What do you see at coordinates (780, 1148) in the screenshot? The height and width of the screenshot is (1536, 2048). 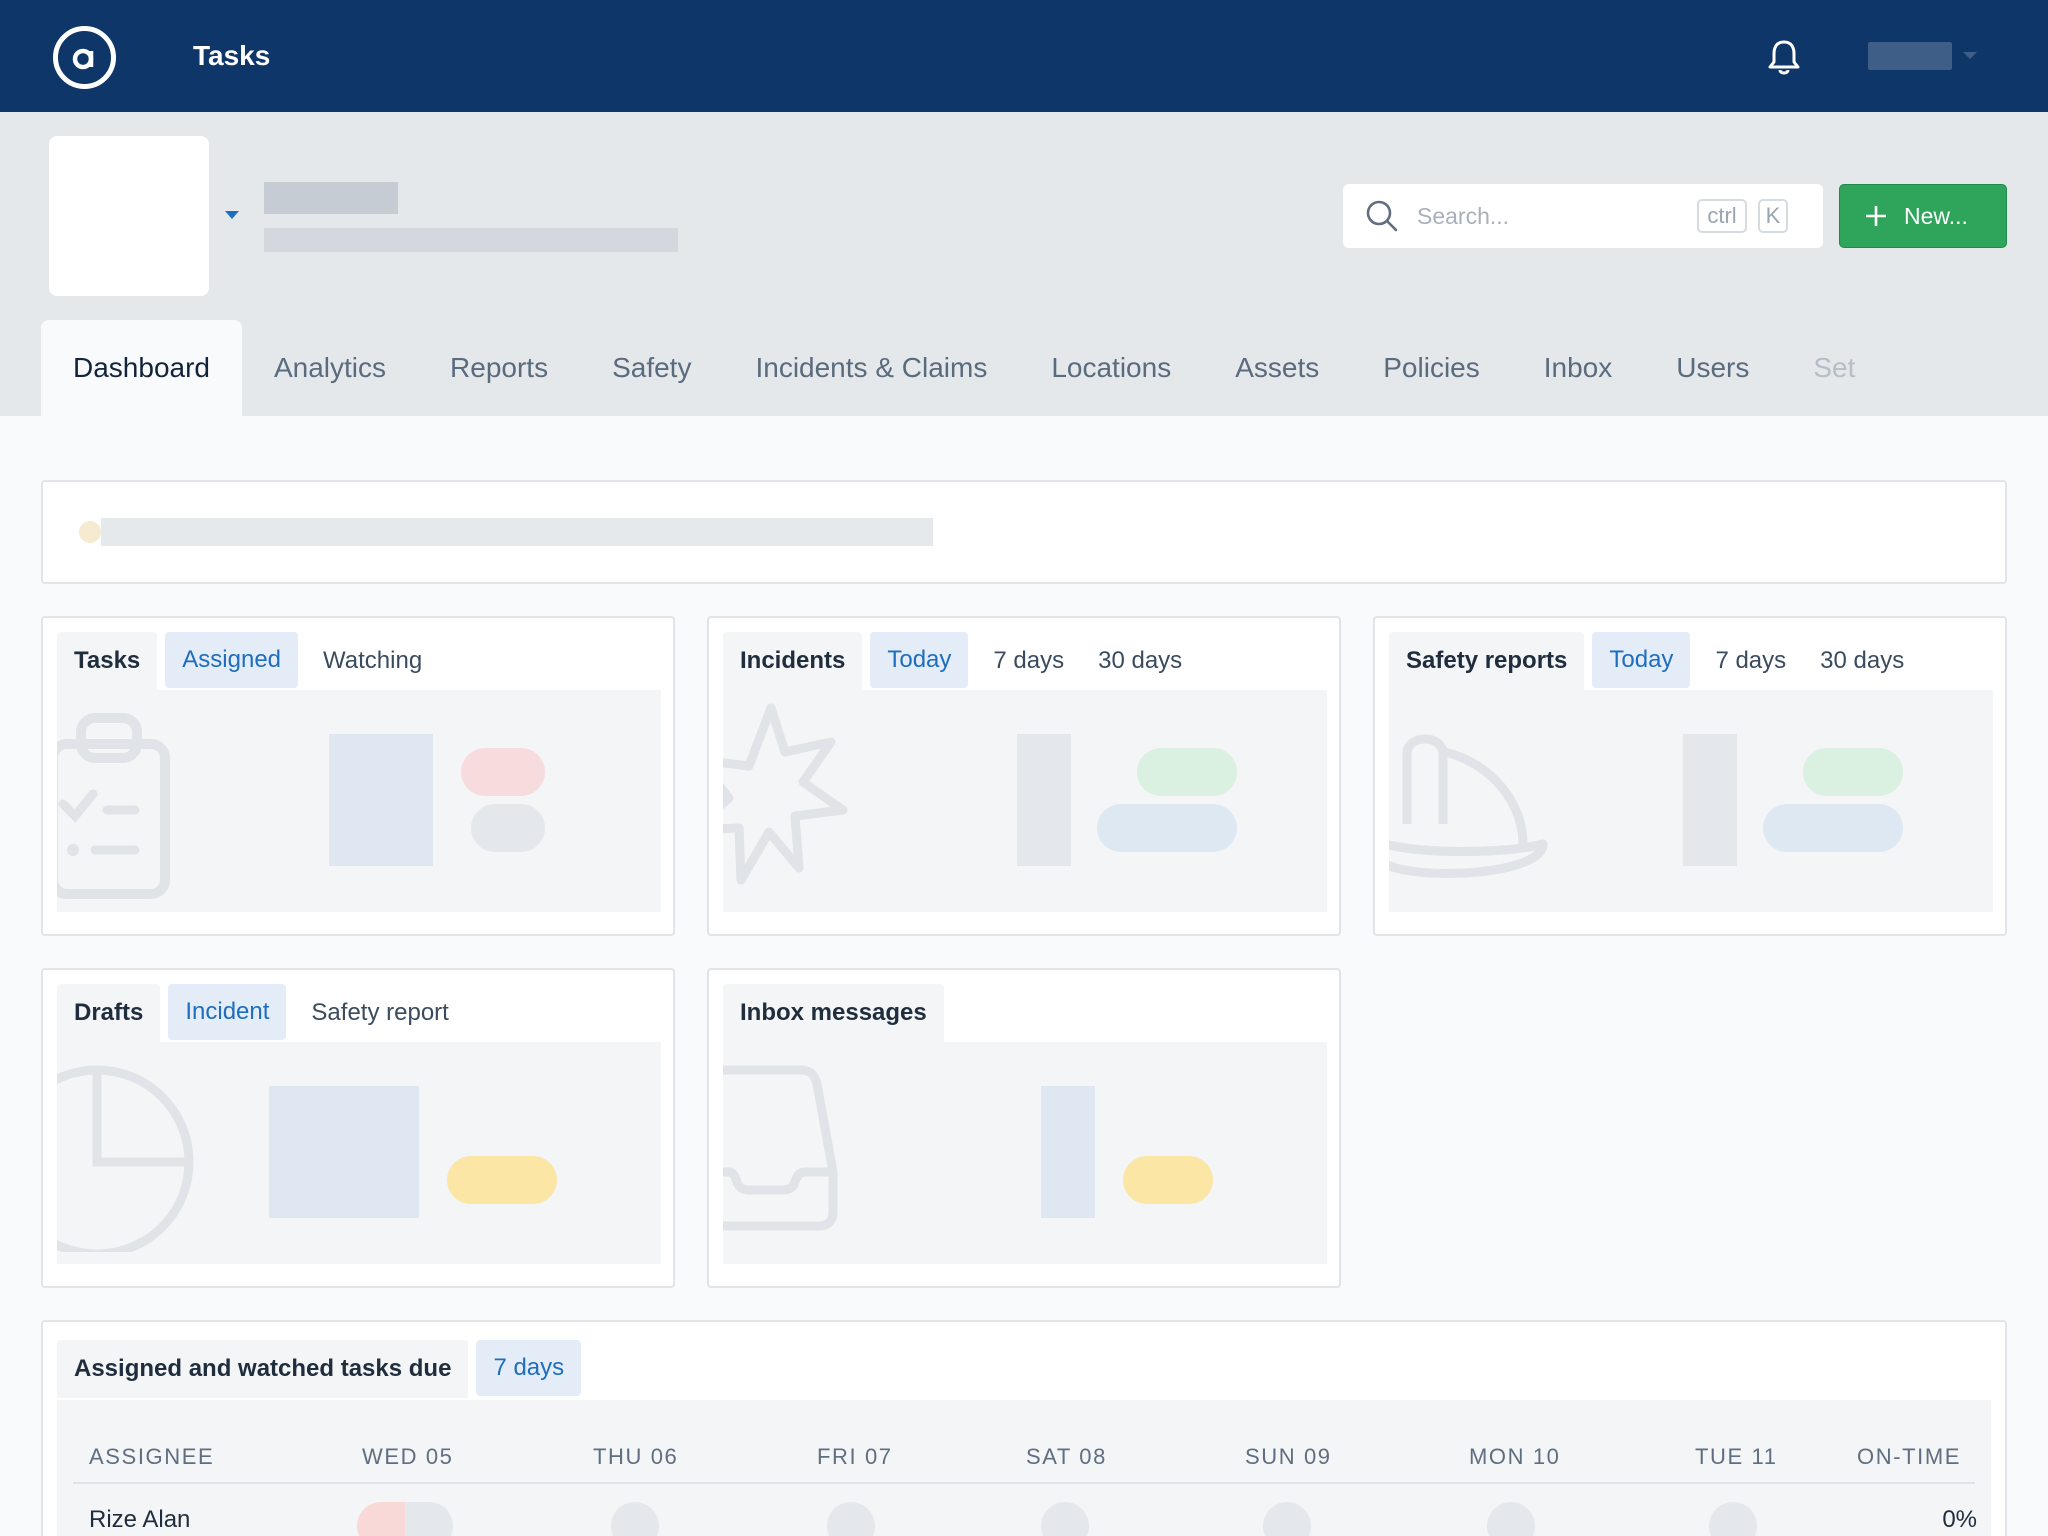 I see `inbox-tray-icon` at bounding box center [780, 1148].